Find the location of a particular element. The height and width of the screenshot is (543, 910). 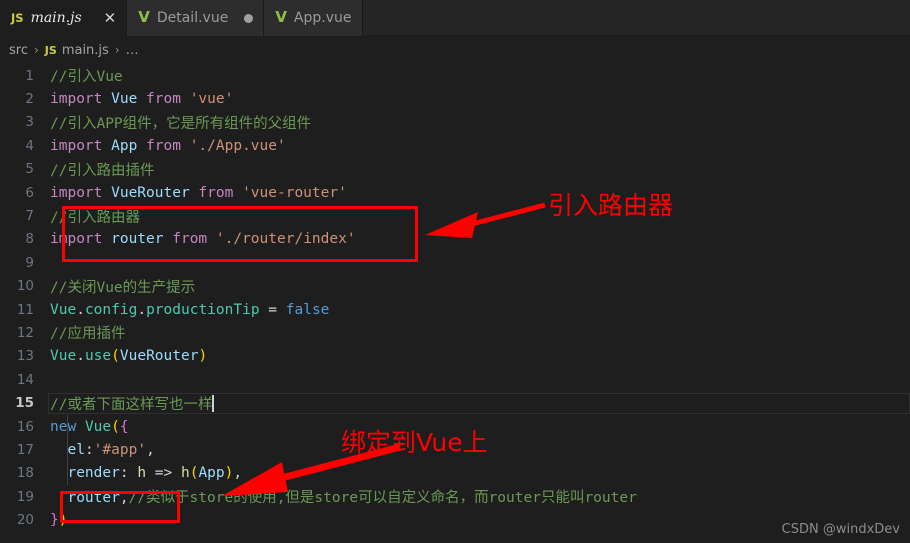

code-token: //引入APP组件，它是所有组件的父组件 is located at coordinates (181, 123).